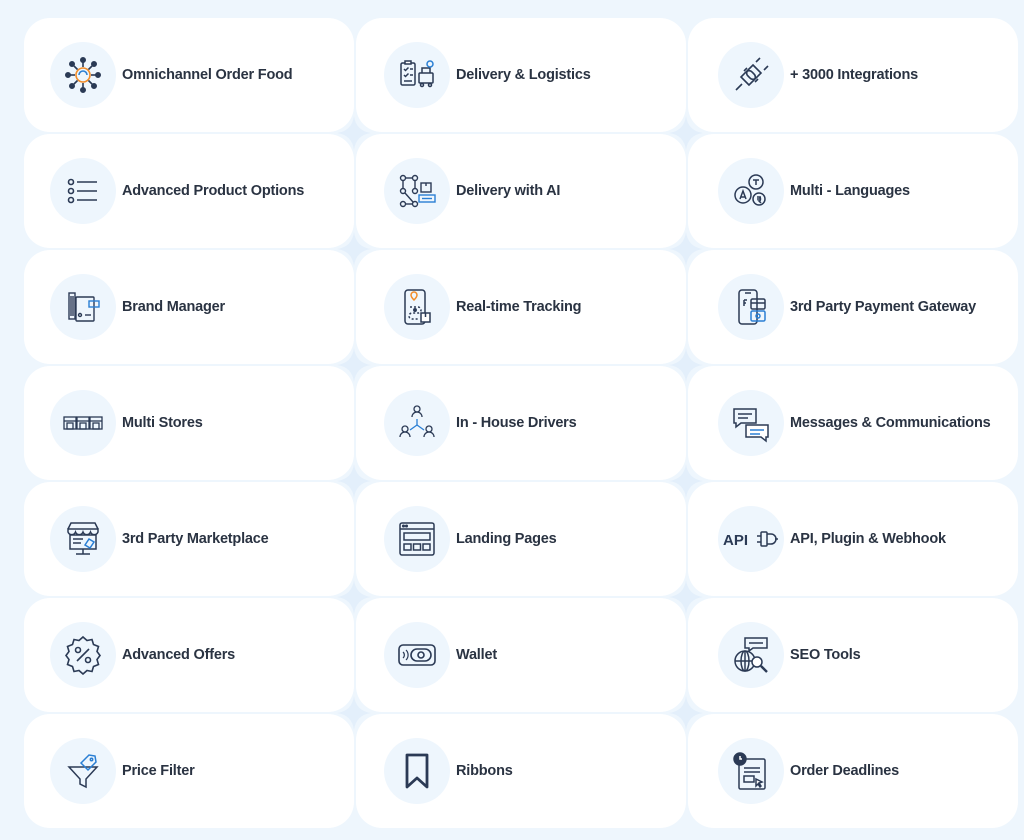 This screenshot has height=840, width=1024. What do you see at coordinates (521, 771) in the screenshot?
I see `feature-card-ribbons: Ribbons` at bounding box center [521, 771].